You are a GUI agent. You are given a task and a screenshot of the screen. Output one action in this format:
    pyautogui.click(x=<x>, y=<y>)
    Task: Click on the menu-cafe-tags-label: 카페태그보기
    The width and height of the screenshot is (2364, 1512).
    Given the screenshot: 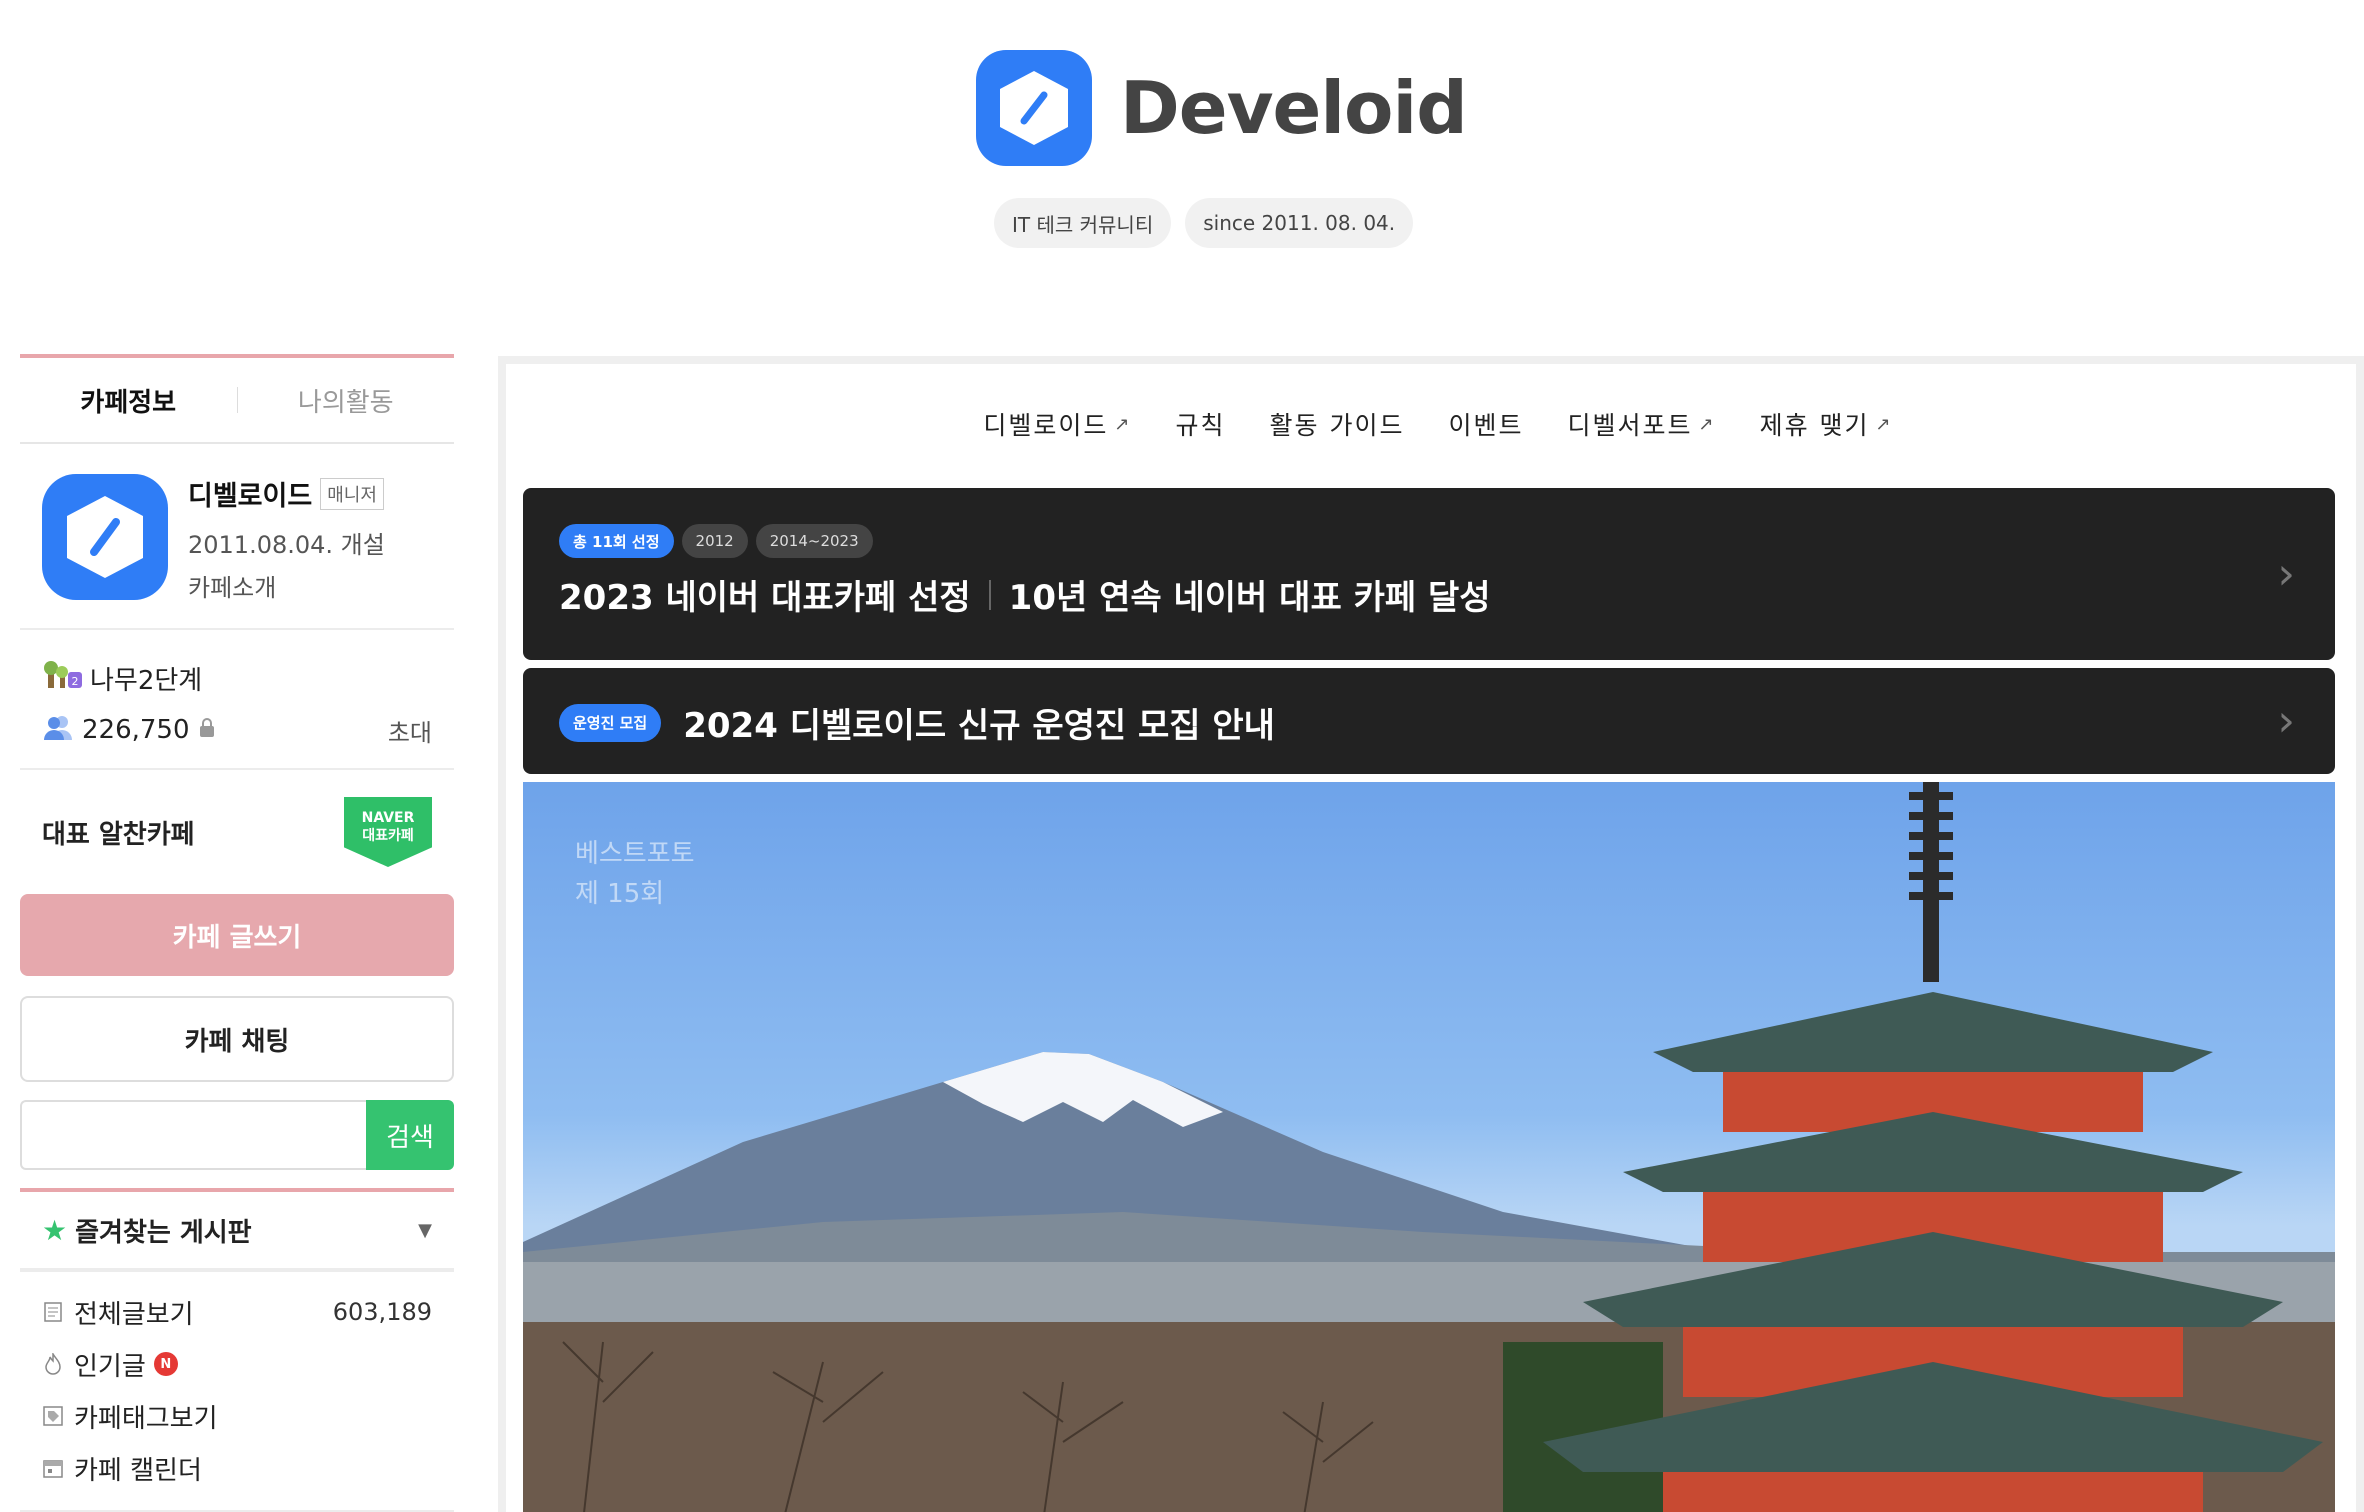 What is the action you would take?
    pyautogui.click(x=146, y=1418)
    